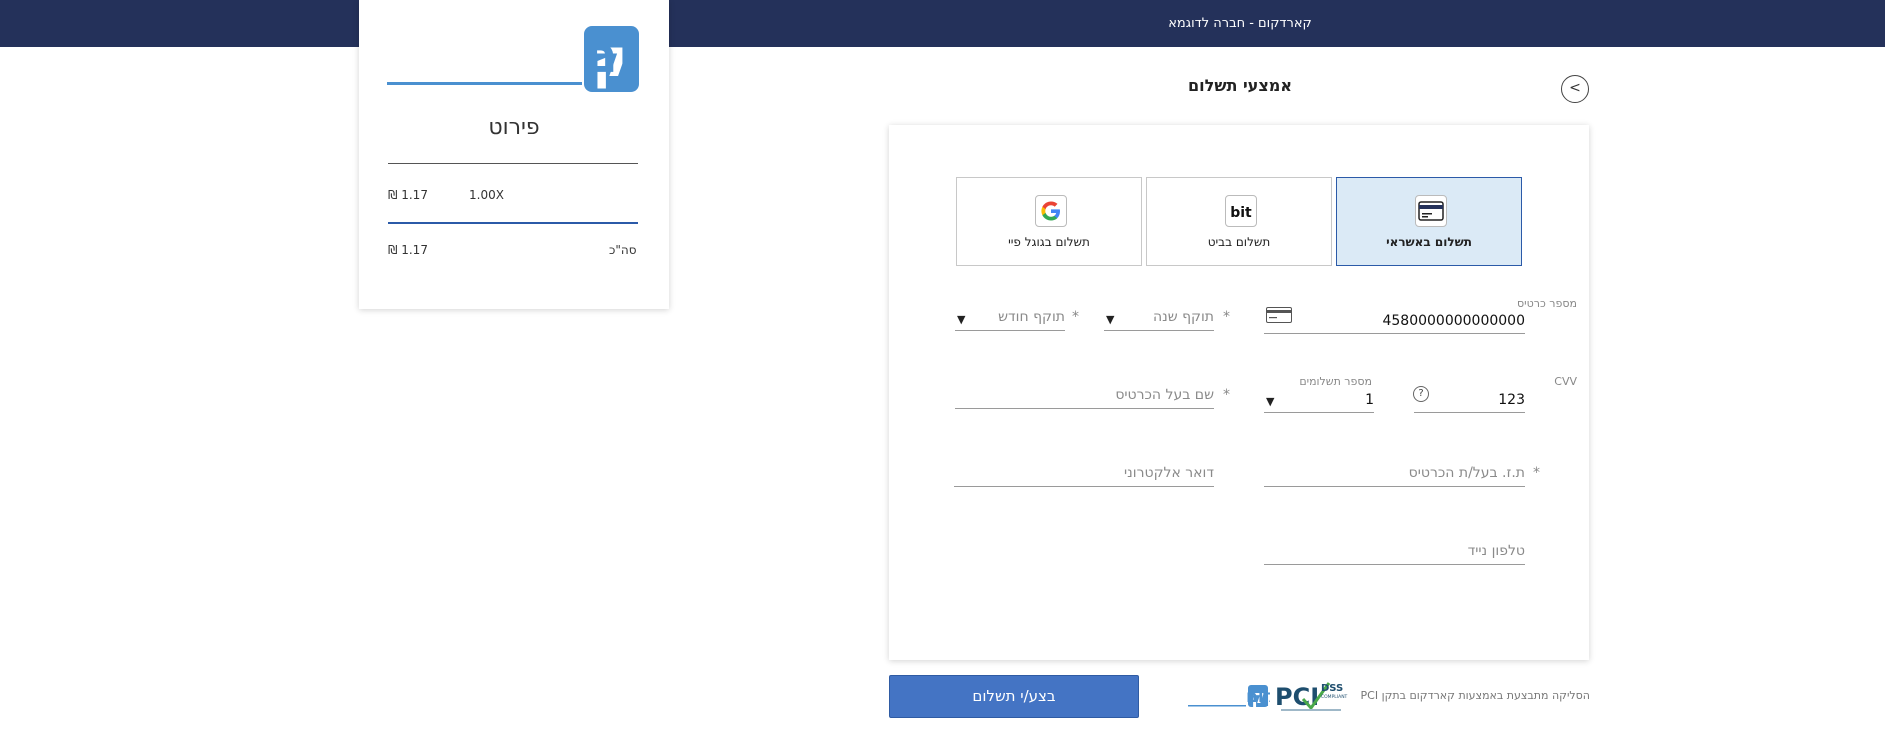 The image size is (1885, 755). Describe the element at coordinates (1496, 551) in the screenshot. I see `phone-placeholder: טלפון נייד` at that location.